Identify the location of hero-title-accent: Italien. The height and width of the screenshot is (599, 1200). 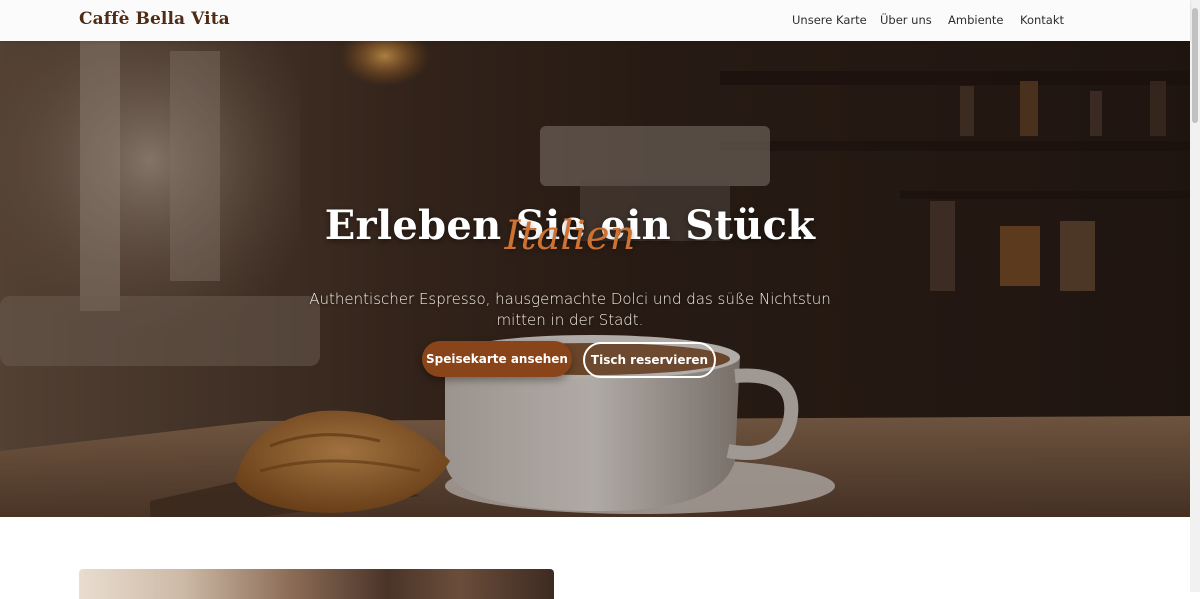
(570, 236).